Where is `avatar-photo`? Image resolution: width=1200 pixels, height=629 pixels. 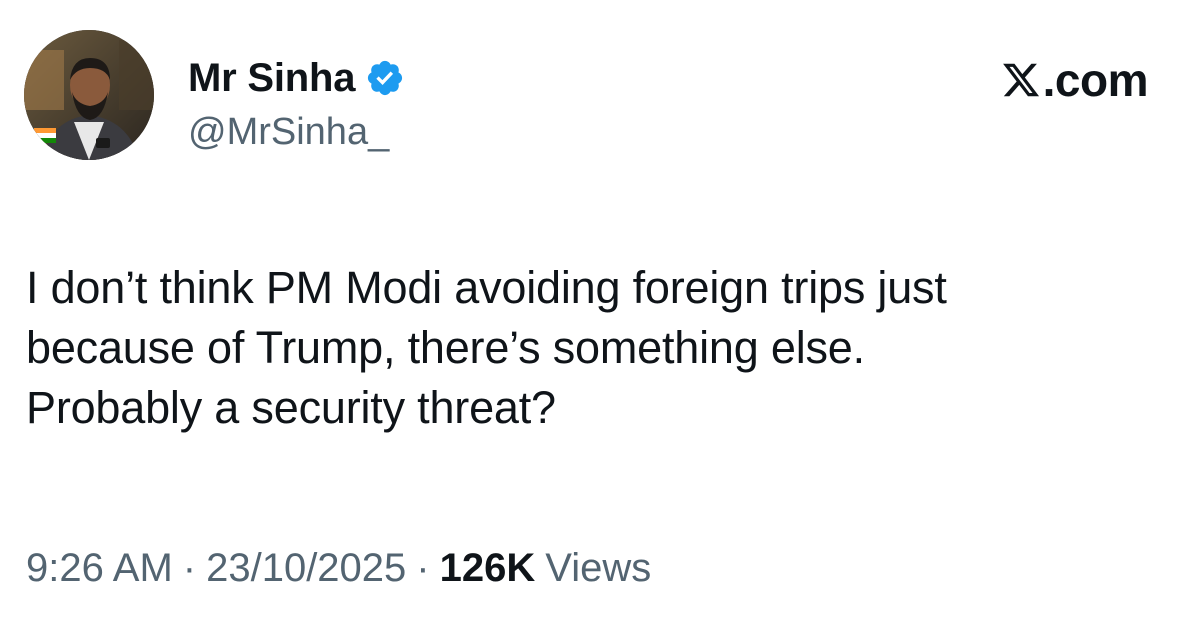
avatar-photo is located at coordinates (89, 95).